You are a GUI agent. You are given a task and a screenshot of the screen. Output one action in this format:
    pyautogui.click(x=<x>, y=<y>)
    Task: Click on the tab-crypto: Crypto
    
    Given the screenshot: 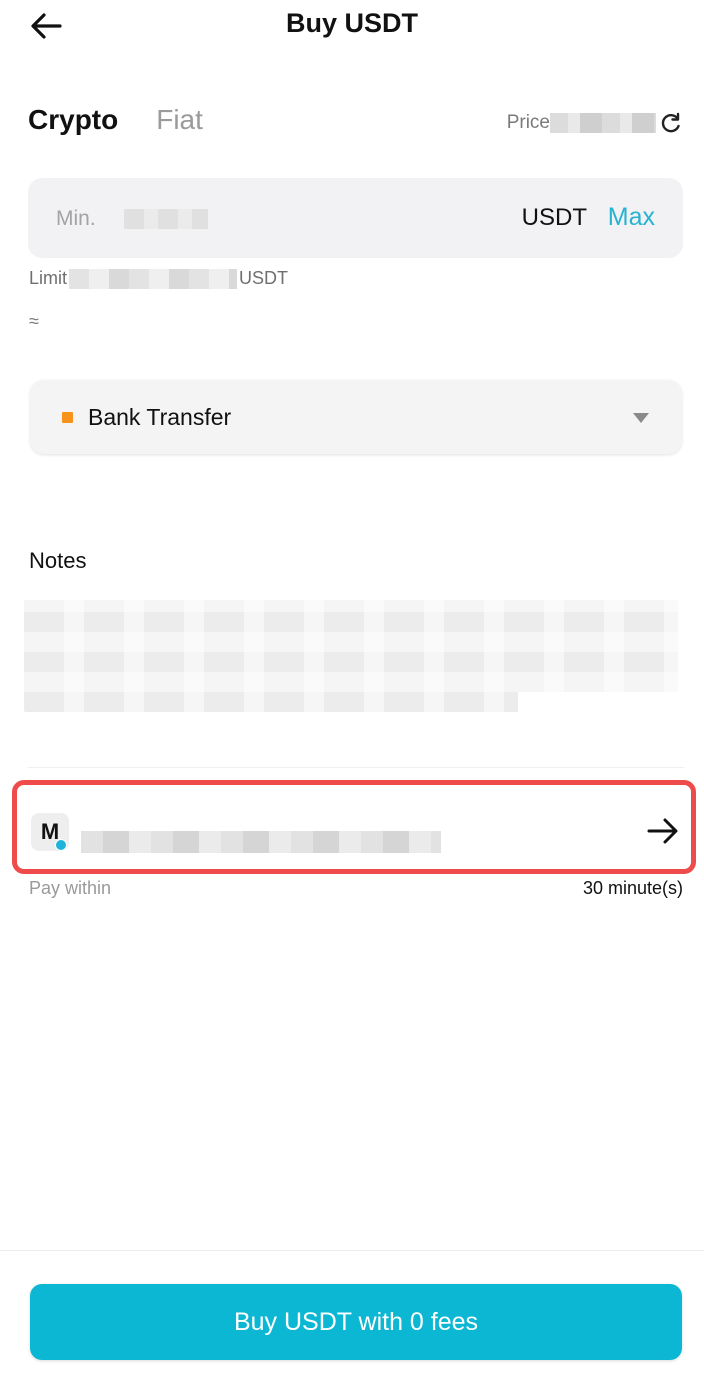 What is the action you would take?
    pyautogui.click(x=73, y=120)
    